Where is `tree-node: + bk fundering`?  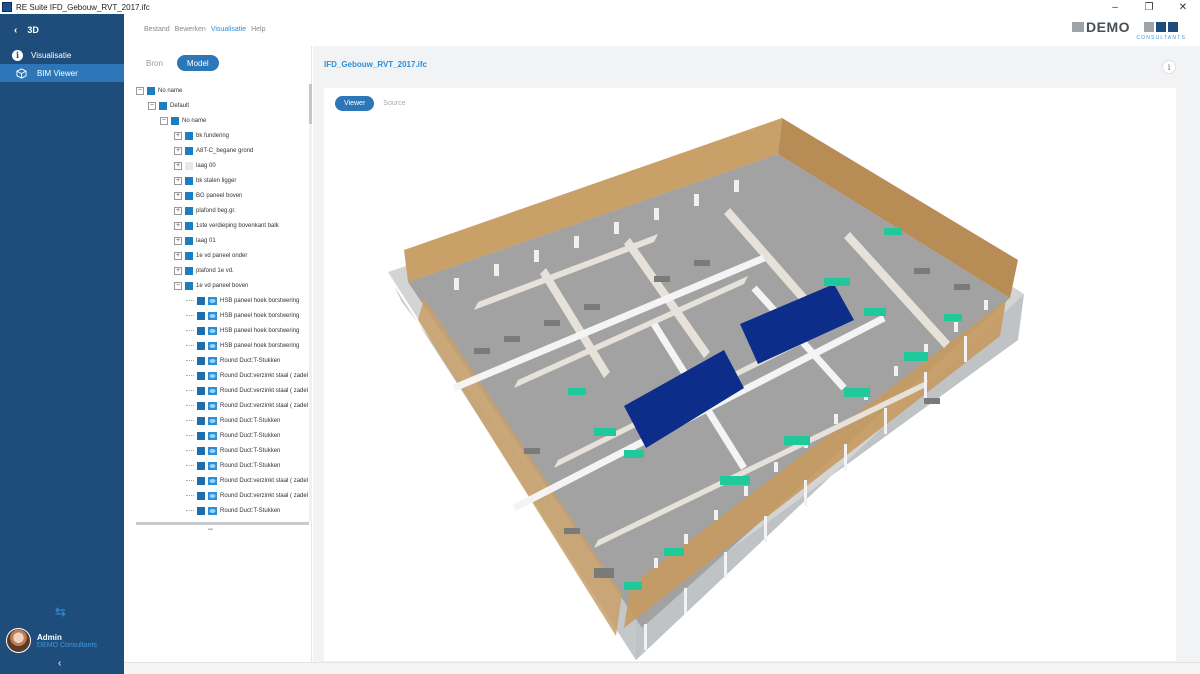
tree-node: + bk fundering is located at coordinates (201, 135).